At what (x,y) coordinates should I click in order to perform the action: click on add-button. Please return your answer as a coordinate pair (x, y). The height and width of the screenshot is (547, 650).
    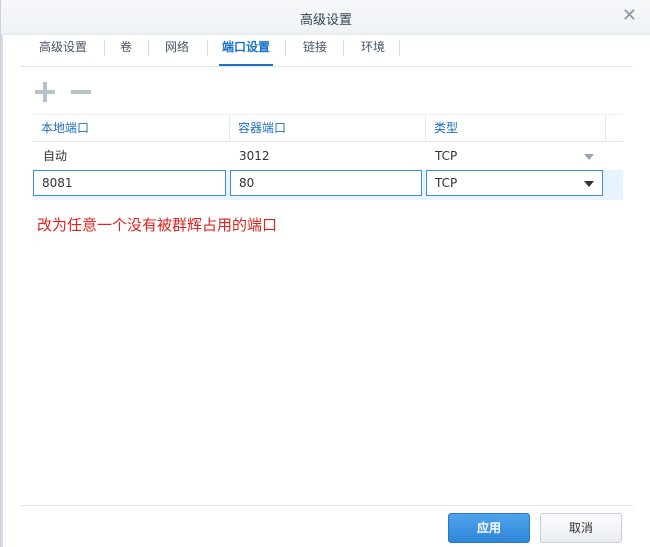
    Looking at the image, I should click on (45, 92).